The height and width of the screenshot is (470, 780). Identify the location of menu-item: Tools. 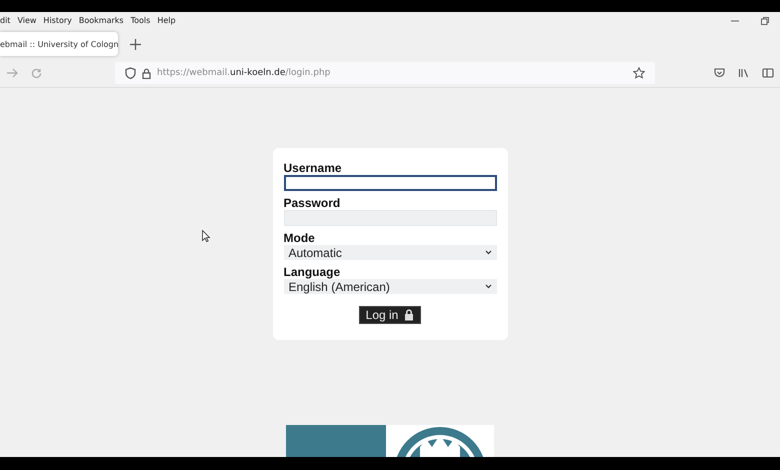
(140, 20).